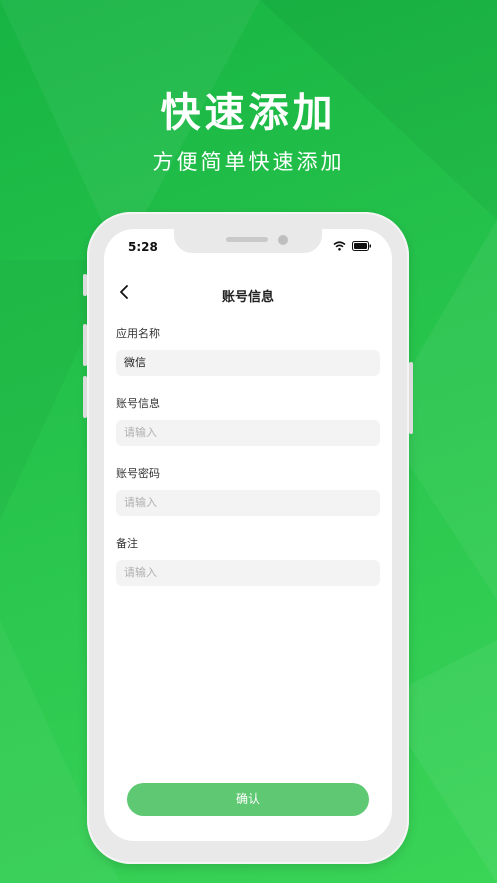 The height and width of the screenshot is (883, 497). I want to click on phone-volume-down-button, so click(85, 397).